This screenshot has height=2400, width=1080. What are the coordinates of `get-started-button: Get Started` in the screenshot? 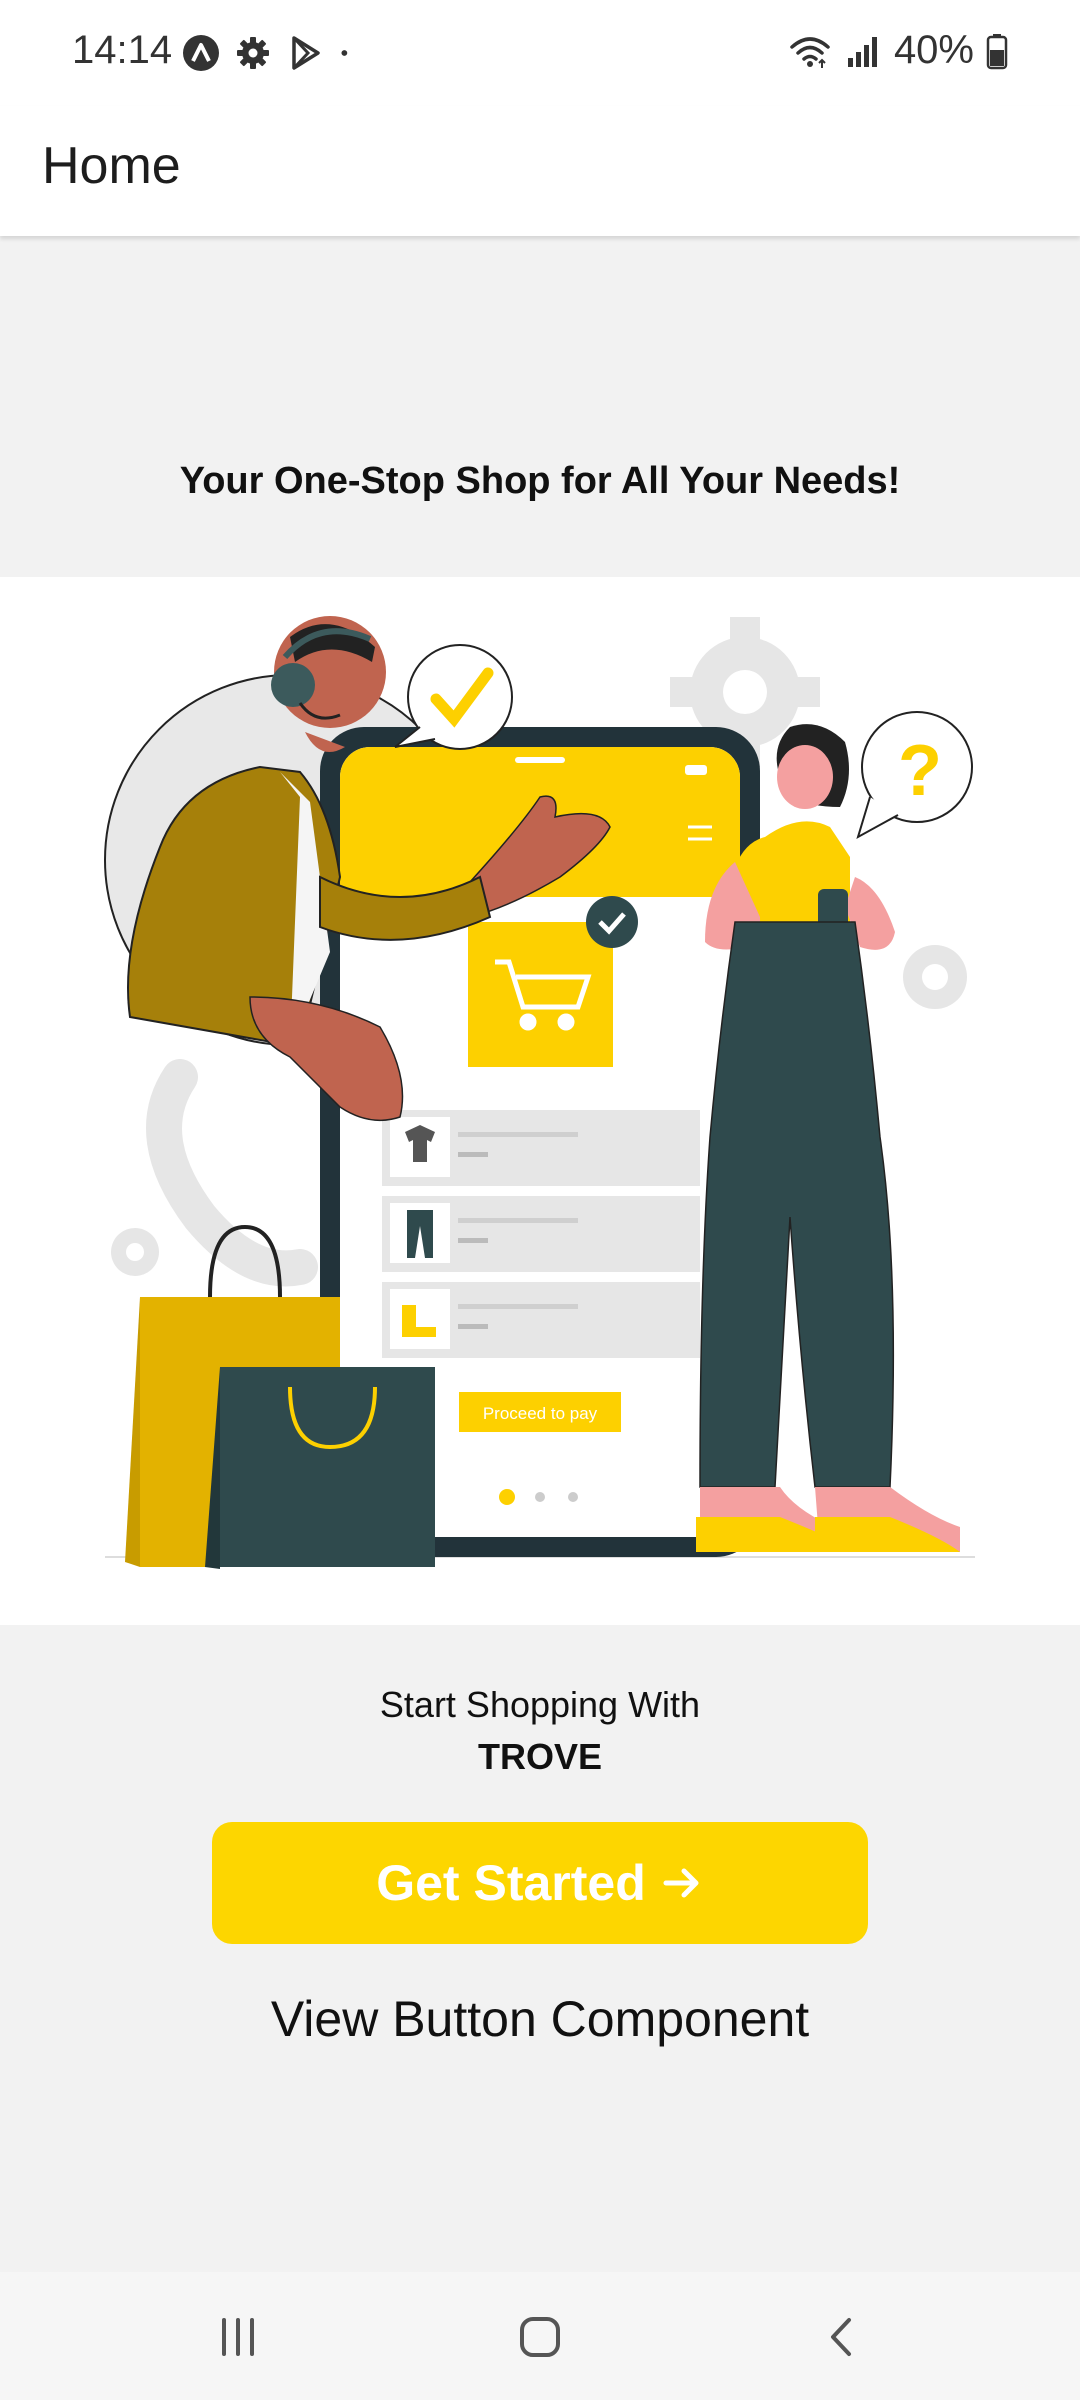 It's located at (540, 1883).